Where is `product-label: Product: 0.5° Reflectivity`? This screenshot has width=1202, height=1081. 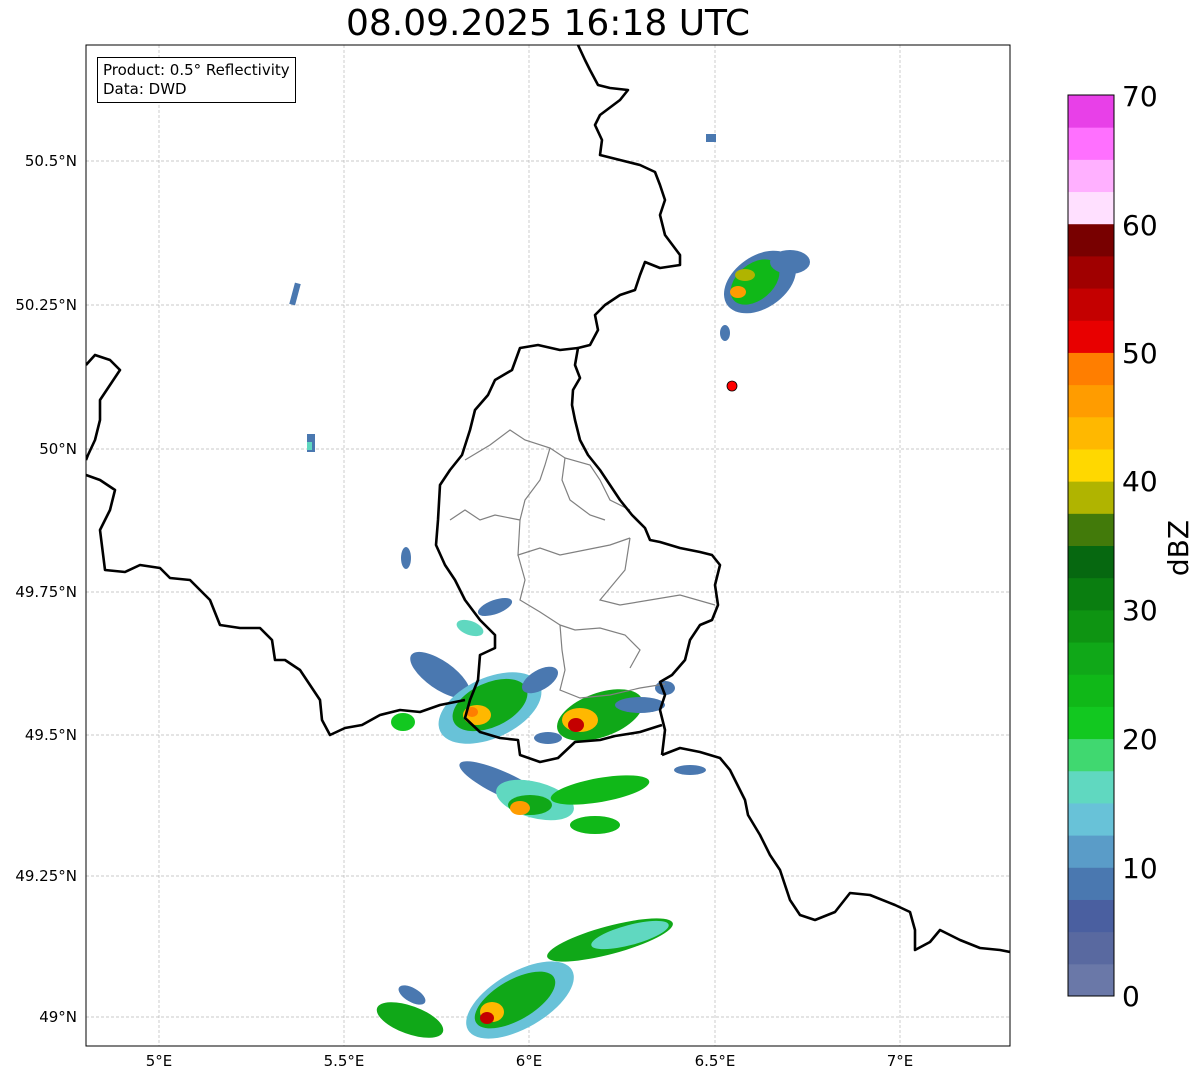
product-label: Product: 0.5° Reflectivity is located at coordinates (196, 70).